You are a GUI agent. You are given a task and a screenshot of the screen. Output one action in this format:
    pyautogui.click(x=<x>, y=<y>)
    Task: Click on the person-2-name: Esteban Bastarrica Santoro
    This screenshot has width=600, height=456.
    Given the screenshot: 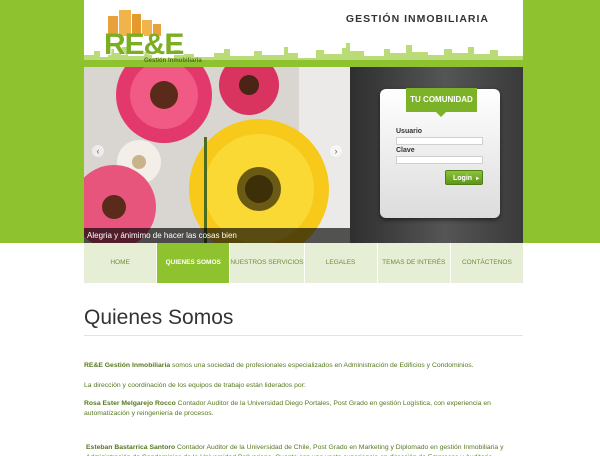 What is the action you would take?
    pyautogui.click(x=131, y=447)
    